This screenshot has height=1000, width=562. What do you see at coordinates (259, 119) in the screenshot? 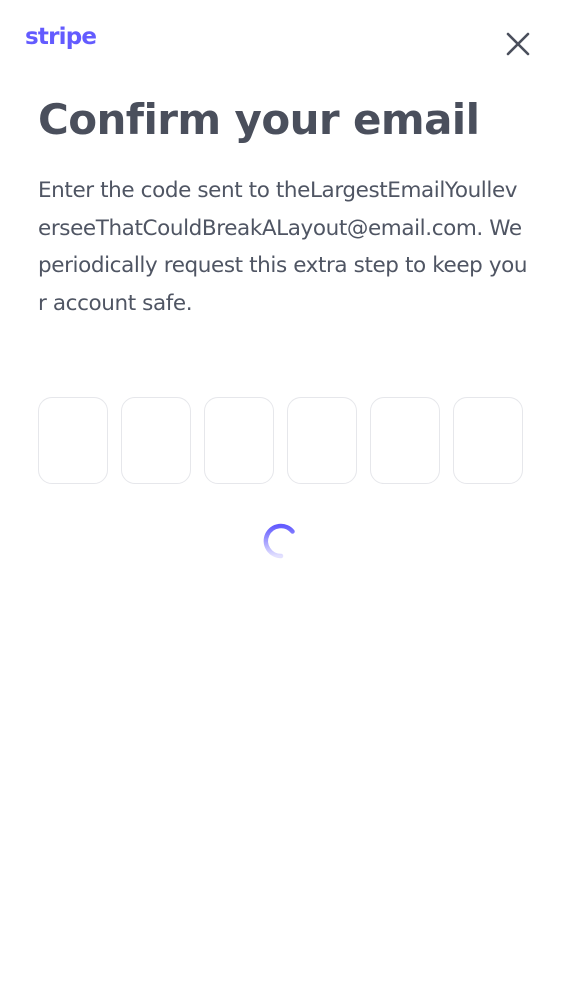
I see `page-title: Confirm your email` at bounding box center [259, 119].